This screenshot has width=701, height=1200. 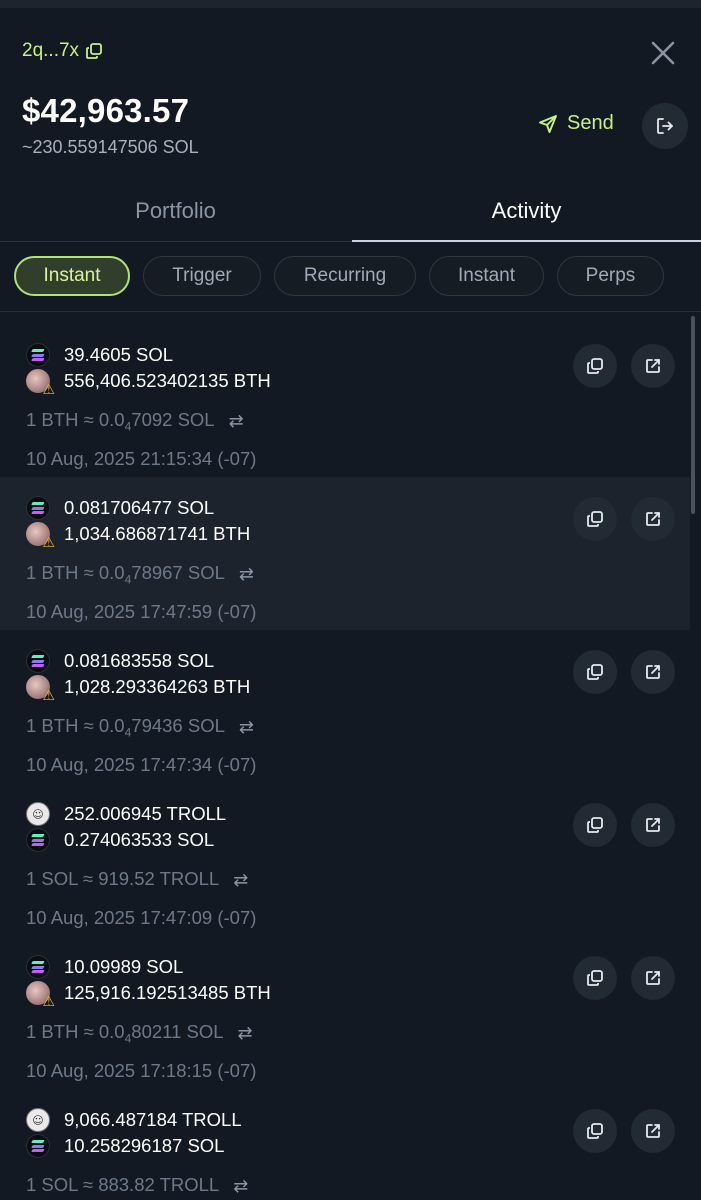 I want to click on scrollbar, so click(x=693, y=415).